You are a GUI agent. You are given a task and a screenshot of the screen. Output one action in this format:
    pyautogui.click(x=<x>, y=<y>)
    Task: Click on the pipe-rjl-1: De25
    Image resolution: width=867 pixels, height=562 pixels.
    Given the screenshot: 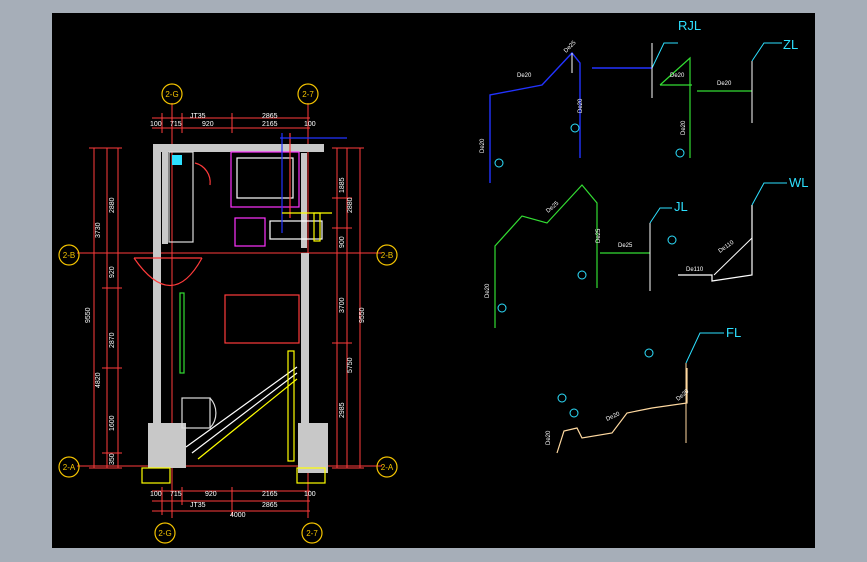 What is the action you would take?
    pyautogui.click(x=570, y=47)
    